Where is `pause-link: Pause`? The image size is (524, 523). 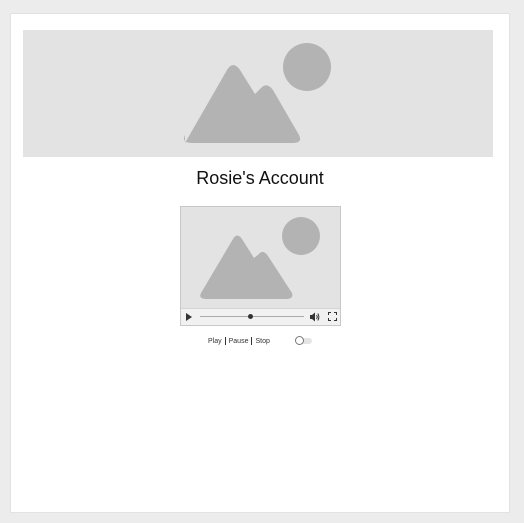
pause-link: Pause is located at coordinates (239, 341).